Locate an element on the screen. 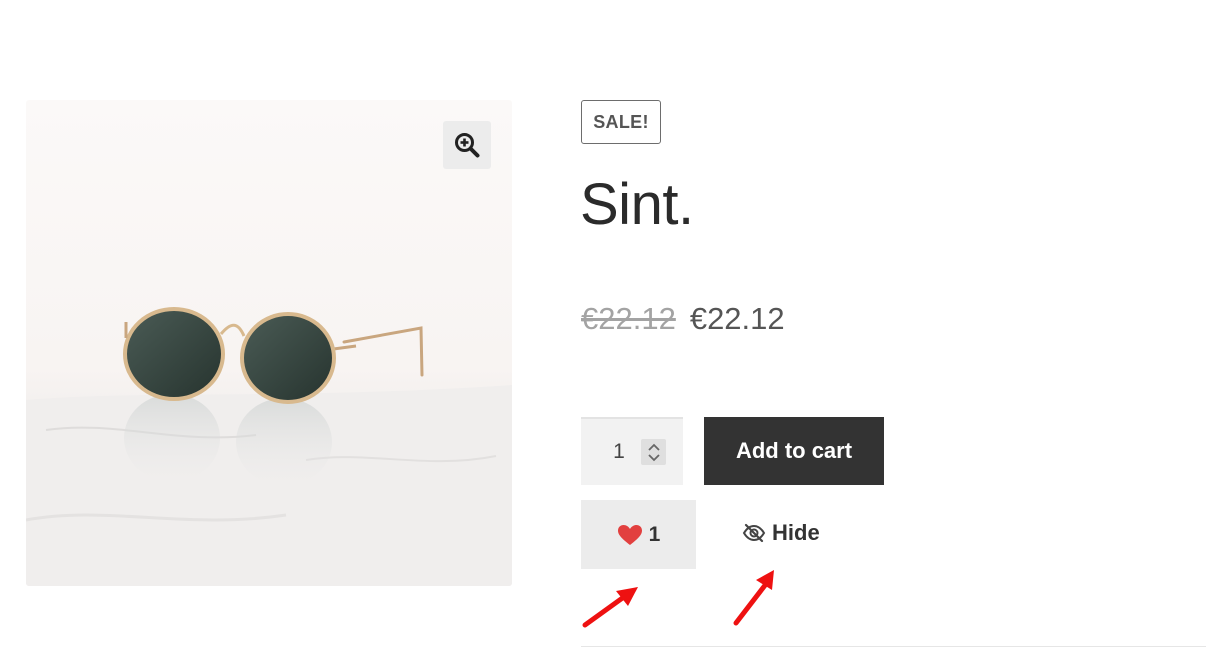  quantity-value: 1 is located at coordinates (619, 452).